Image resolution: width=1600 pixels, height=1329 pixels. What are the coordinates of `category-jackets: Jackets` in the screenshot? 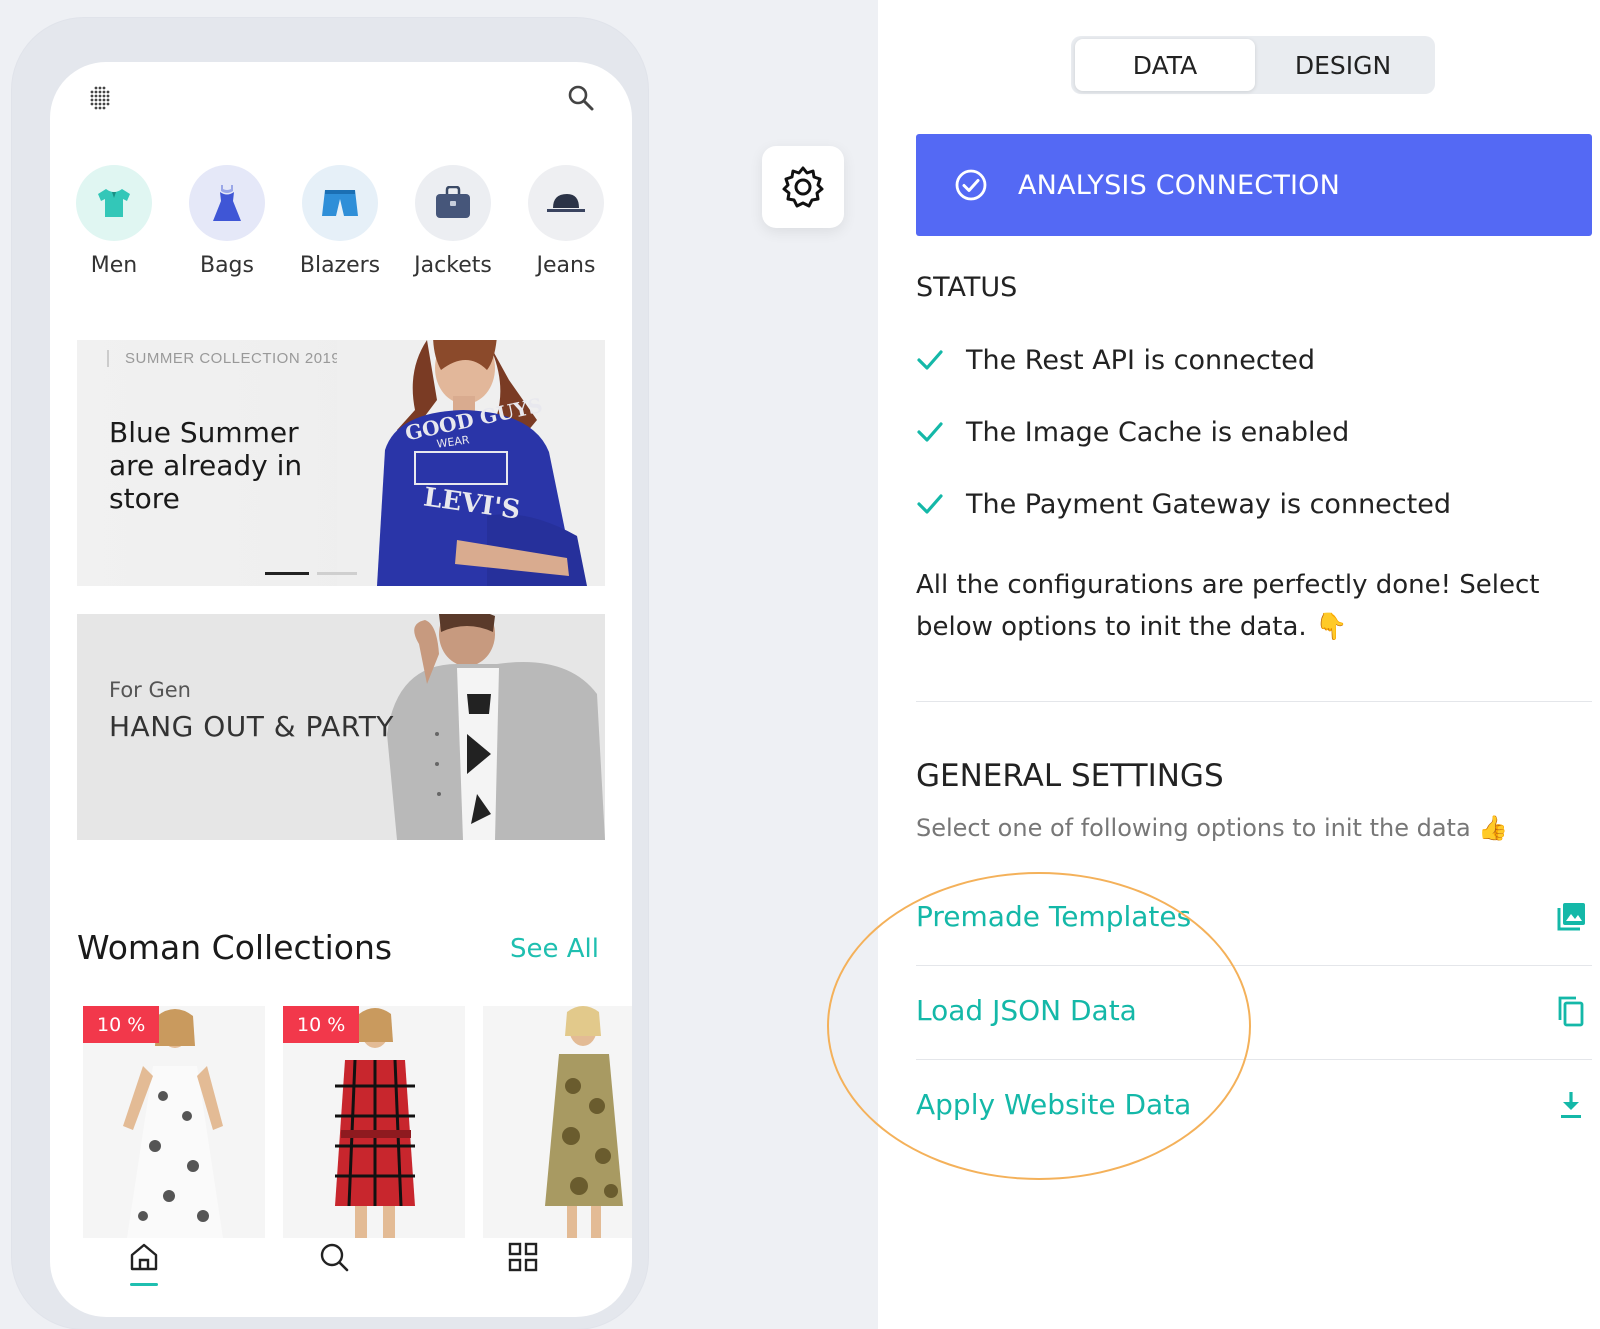 It's located at (453, 221).